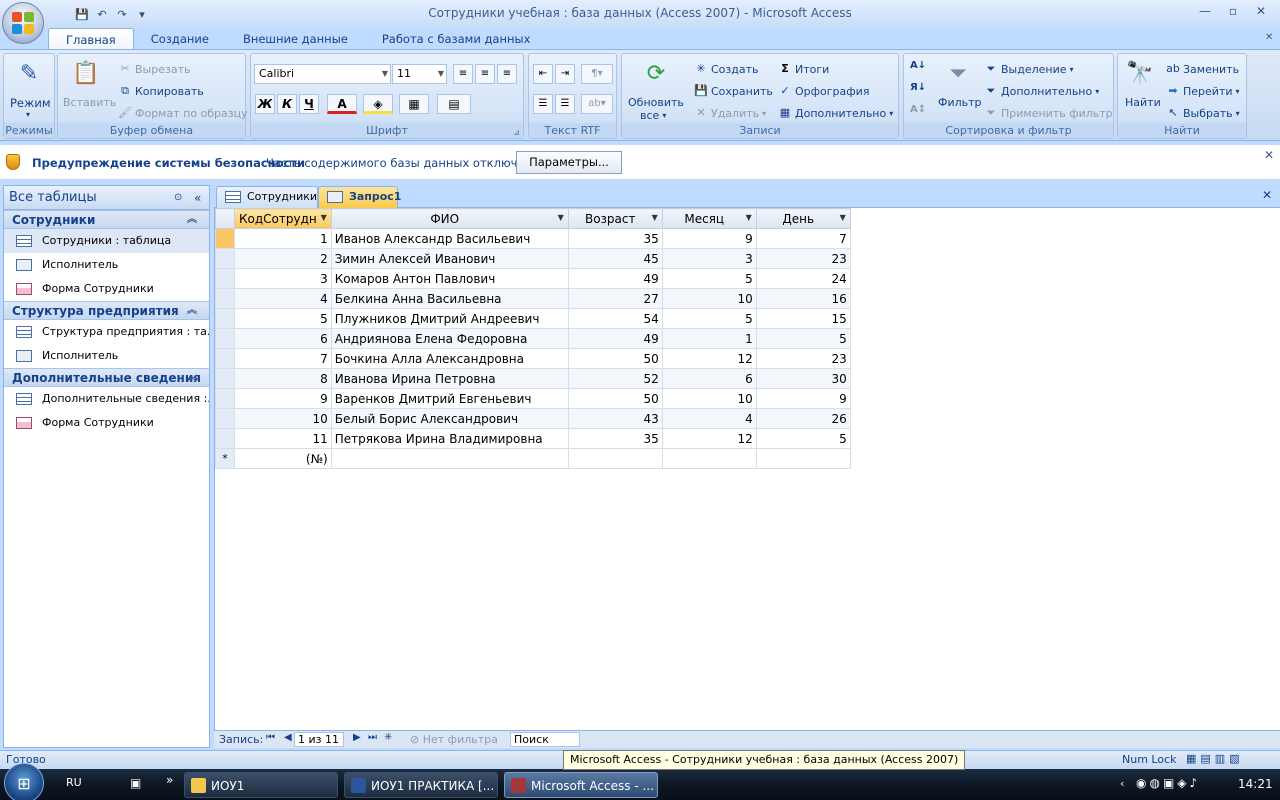 The image size is (1280, 800). I want to click on font-size-combo: 11 ▼, so click(419, 74).